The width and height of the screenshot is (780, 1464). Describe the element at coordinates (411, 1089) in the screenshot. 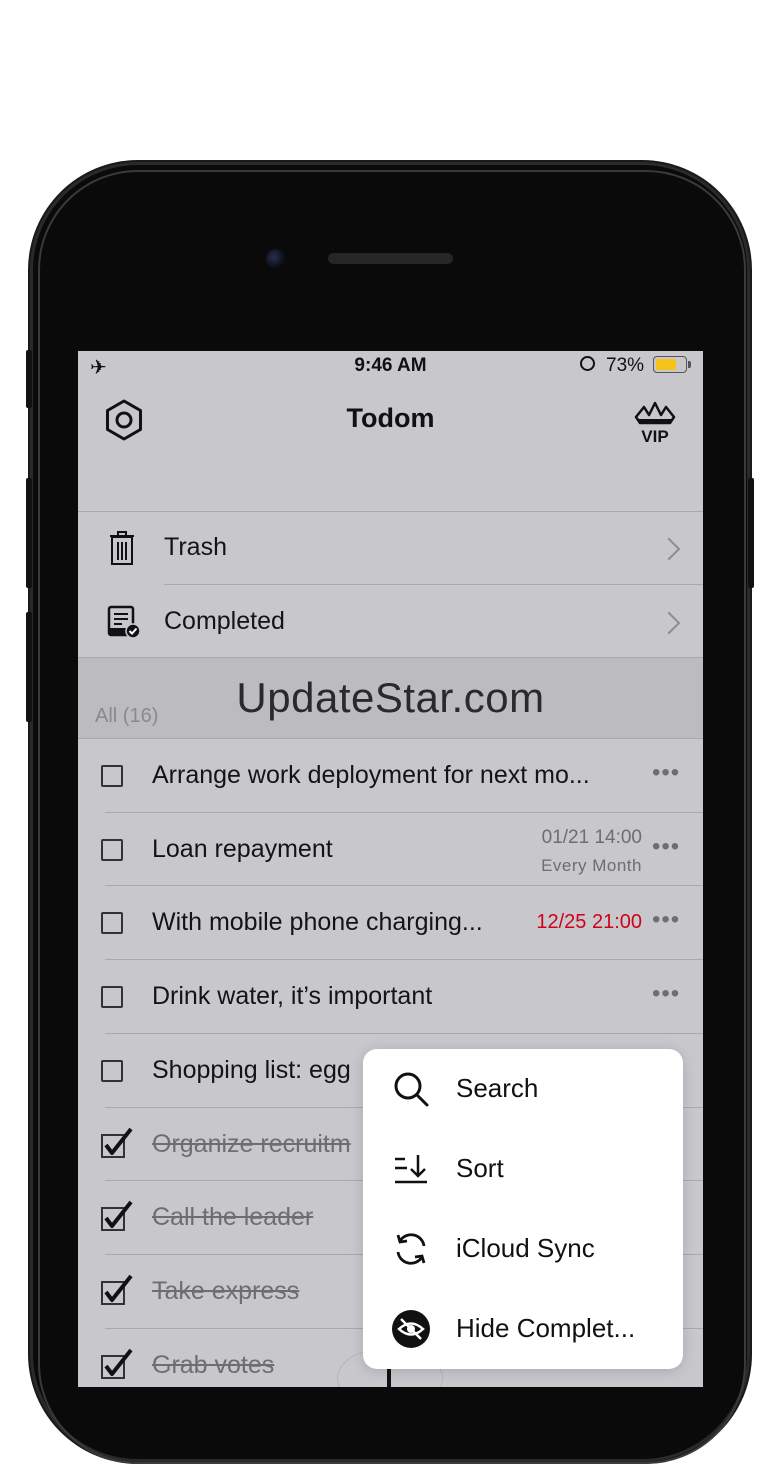

I see `search-icon` at that location.